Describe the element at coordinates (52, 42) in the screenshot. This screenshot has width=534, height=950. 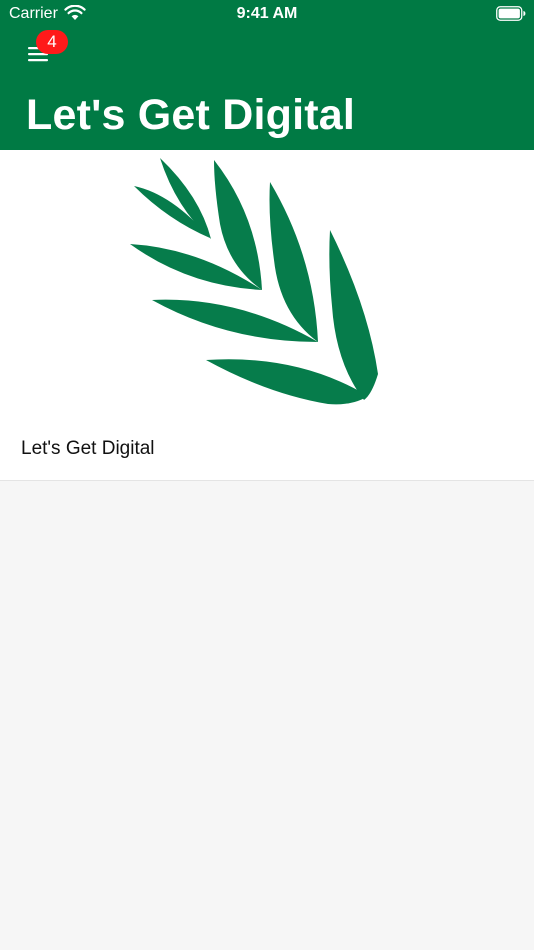
I see `notification-badge: 4` at that location.